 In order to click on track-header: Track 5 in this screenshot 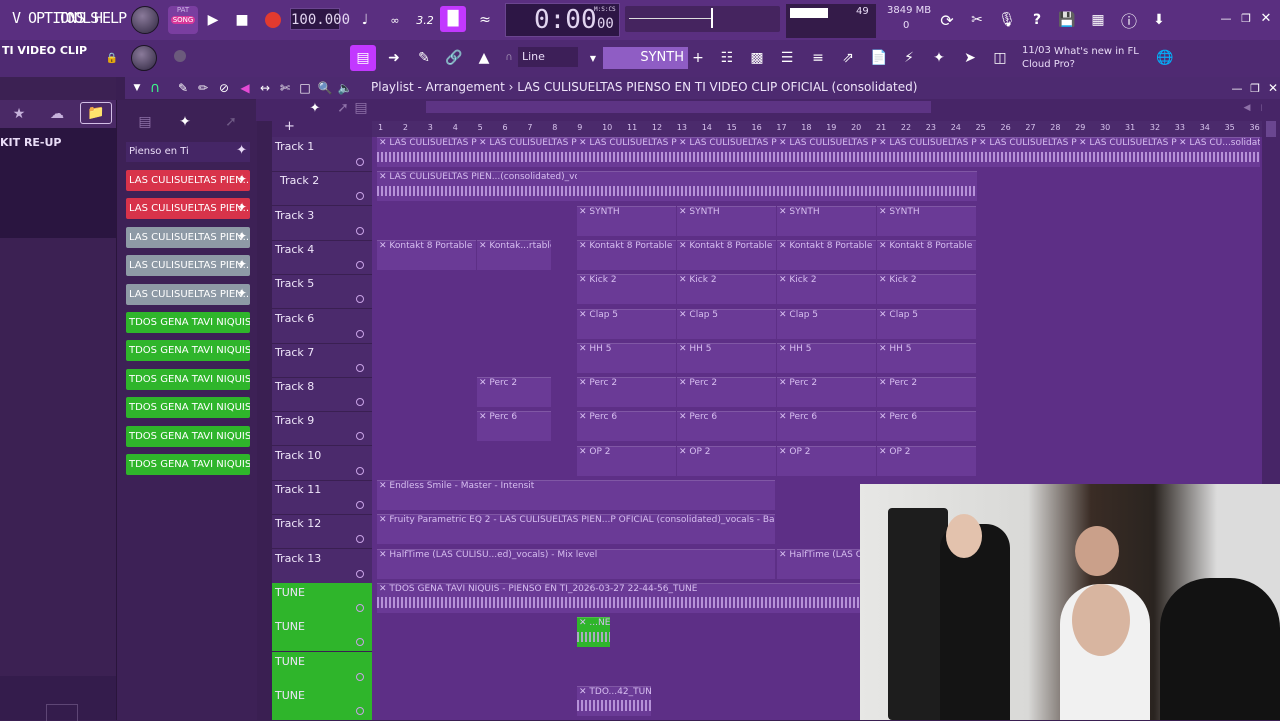, I will do `click(322, 292)`.